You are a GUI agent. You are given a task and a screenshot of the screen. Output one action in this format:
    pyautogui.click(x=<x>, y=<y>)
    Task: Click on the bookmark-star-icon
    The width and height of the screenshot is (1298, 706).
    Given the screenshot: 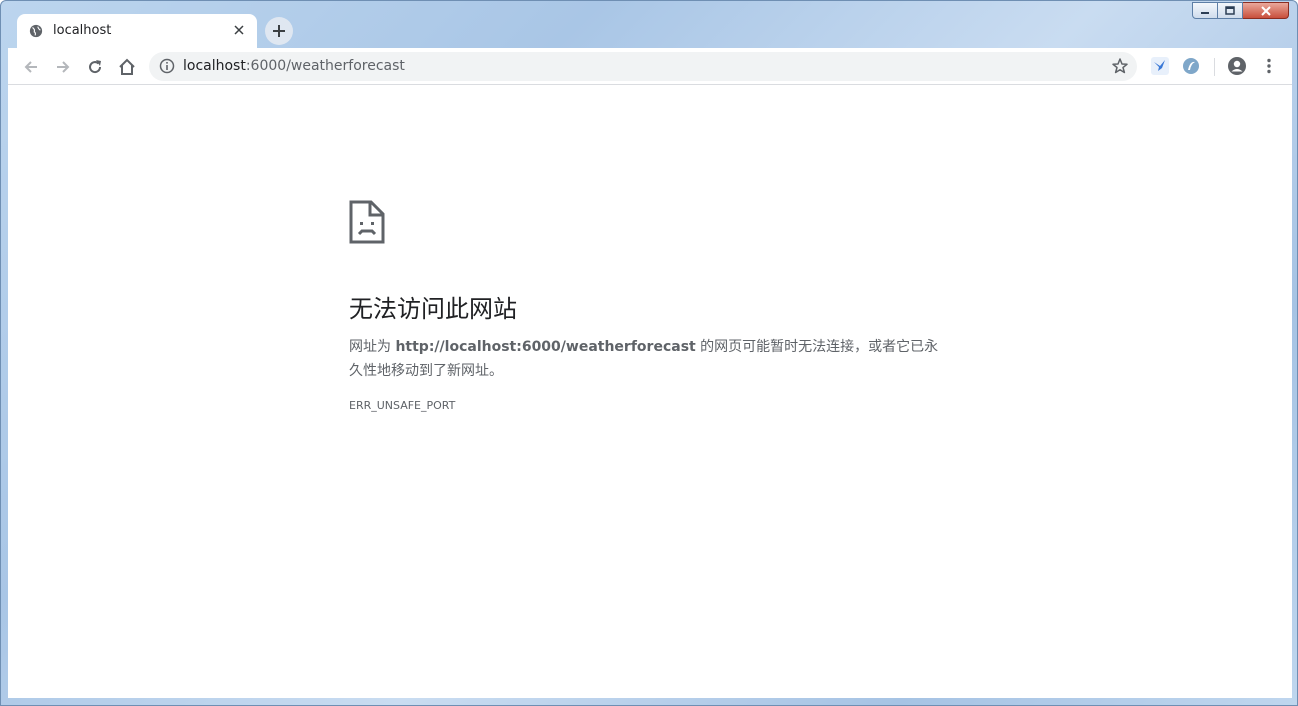 What is the action you would take?
    pyautogui.click(x=1120, y=66)
    